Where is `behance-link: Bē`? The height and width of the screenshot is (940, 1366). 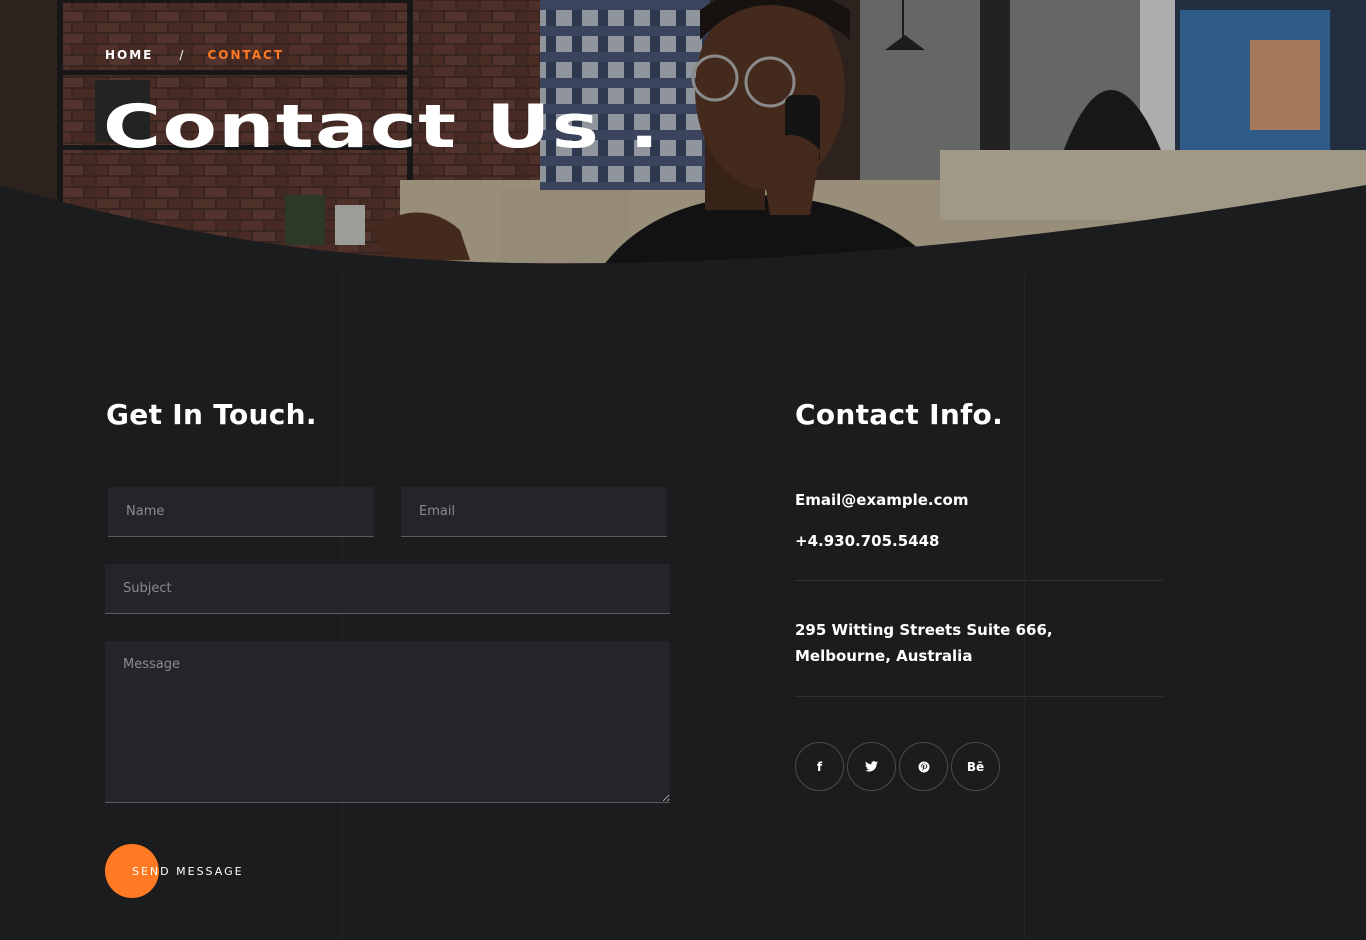
behance-link: Bē is located at coordinates (975, 766).